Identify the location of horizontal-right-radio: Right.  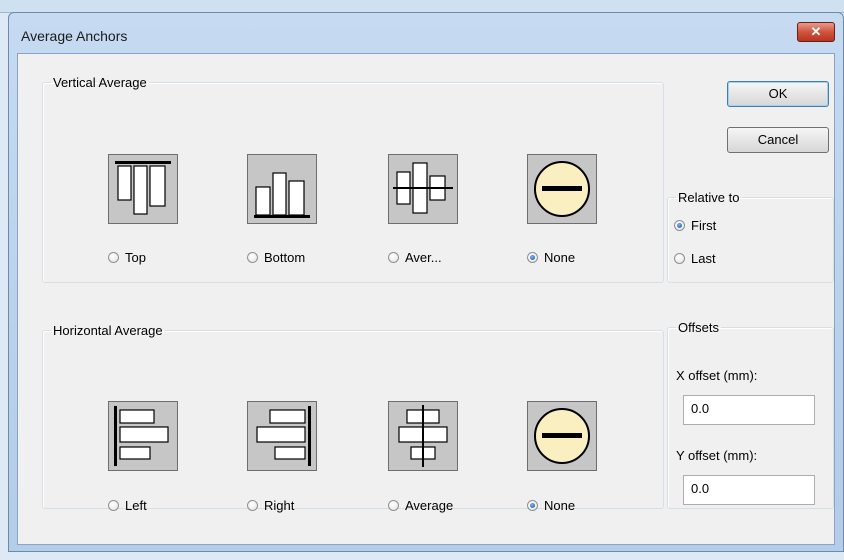
(270, 505).